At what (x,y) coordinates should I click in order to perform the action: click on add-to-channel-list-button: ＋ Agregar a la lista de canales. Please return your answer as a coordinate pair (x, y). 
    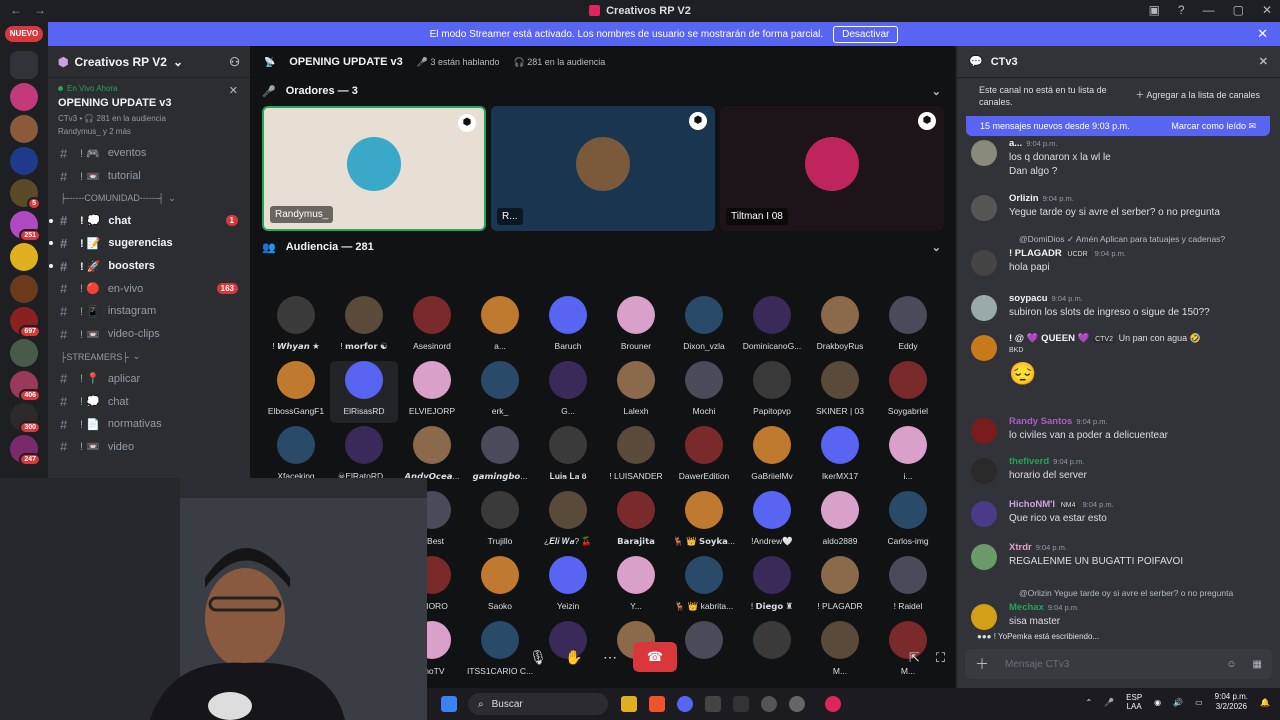
    Looking at the image, I should click on (1197, 97).